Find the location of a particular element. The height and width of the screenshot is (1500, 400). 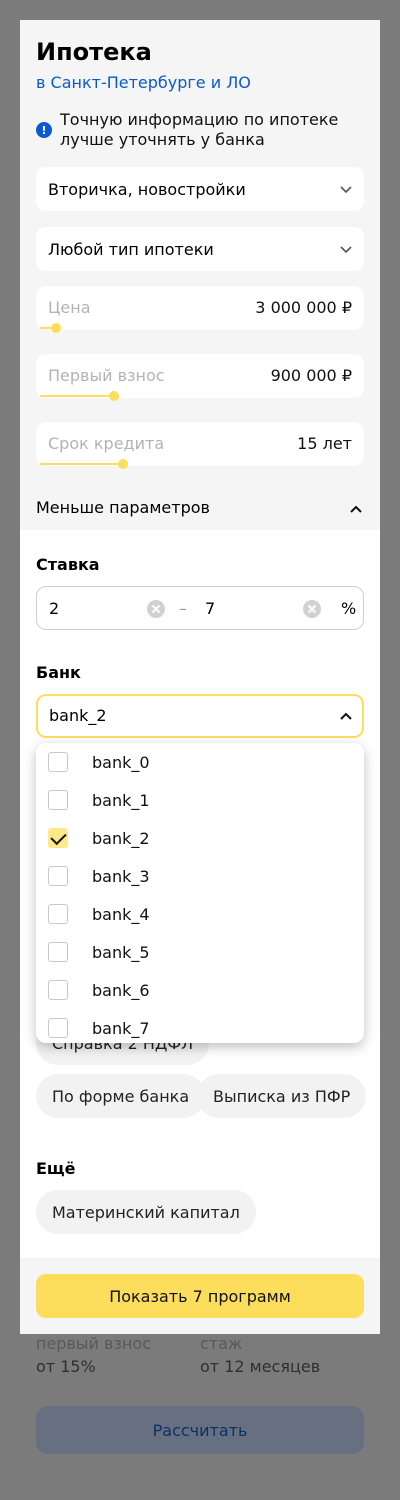

down-payment-field: Первый взнос 900 000 ₽ is located at coordinates (200, 377).